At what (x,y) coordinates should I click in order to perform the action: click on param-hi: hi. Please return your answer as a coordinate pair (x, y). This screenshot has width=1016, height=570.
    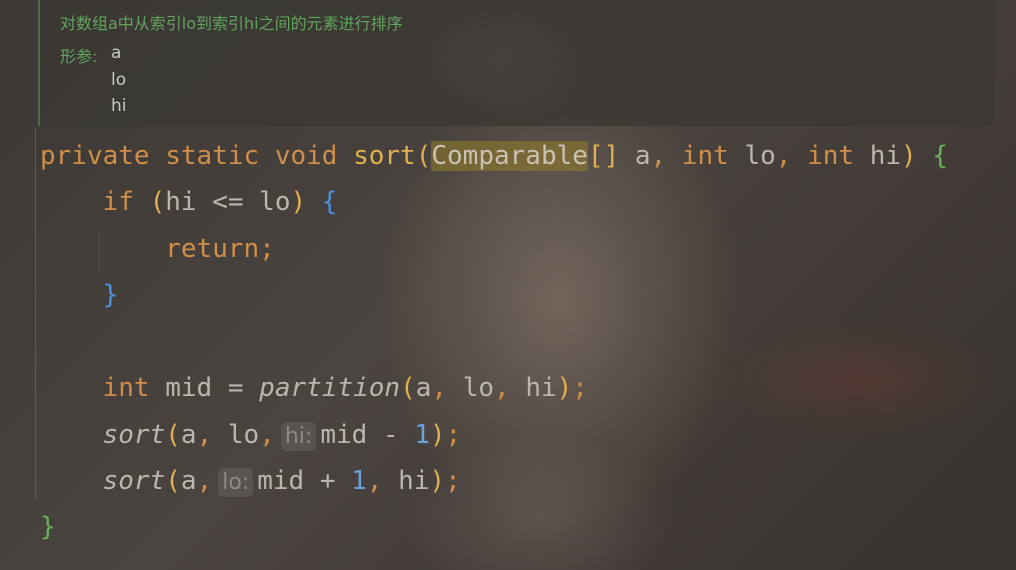
    Looking at the image, I should click on (885, 156).